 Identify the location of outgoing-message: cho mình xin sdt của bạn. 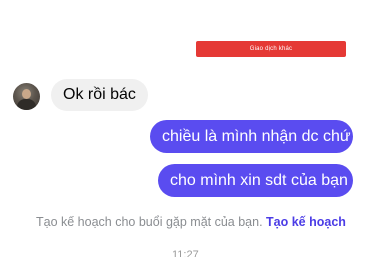
(255, 180).